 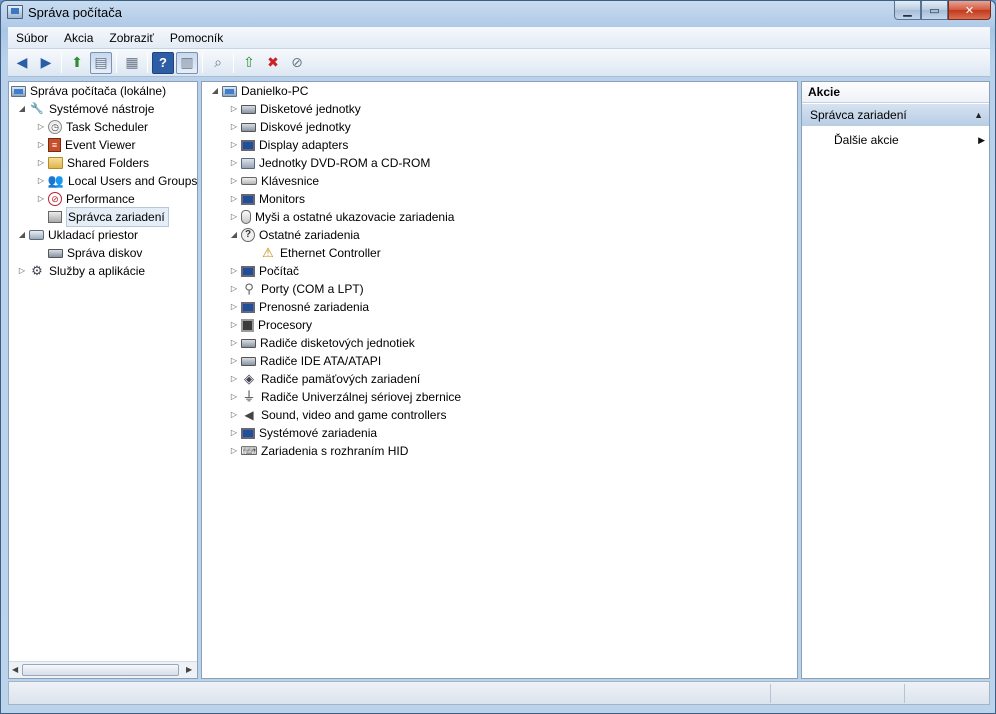 I want to click on properties-icon: ▦, so click(x=132, y=63).